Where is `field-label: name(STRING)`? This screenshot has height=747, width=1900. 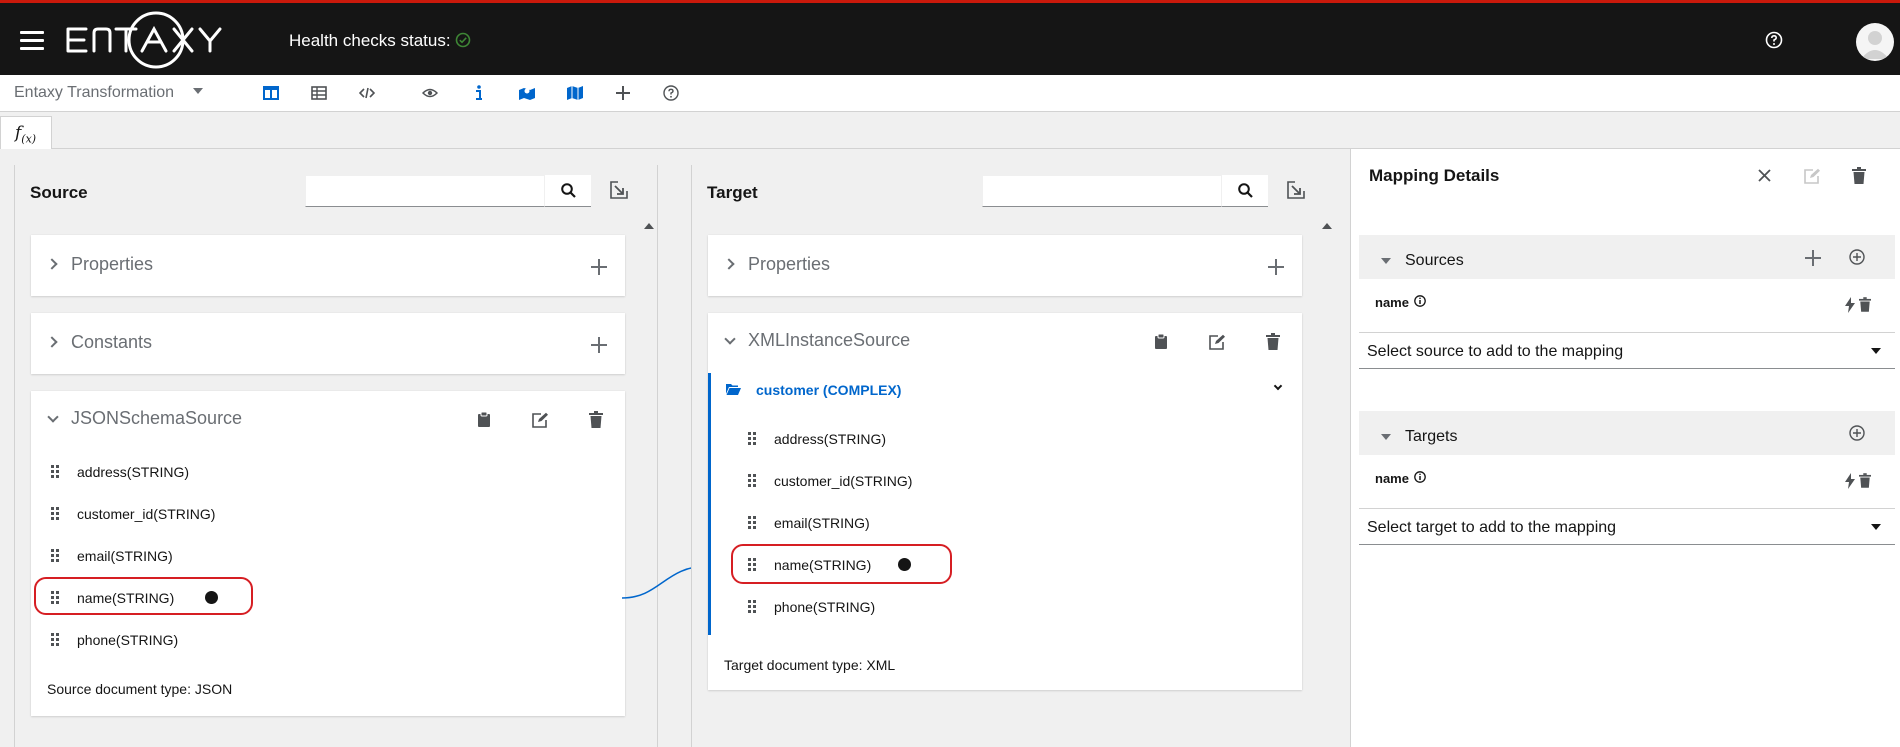 field-label: name(STRING) is located at coordinates (823, 565).